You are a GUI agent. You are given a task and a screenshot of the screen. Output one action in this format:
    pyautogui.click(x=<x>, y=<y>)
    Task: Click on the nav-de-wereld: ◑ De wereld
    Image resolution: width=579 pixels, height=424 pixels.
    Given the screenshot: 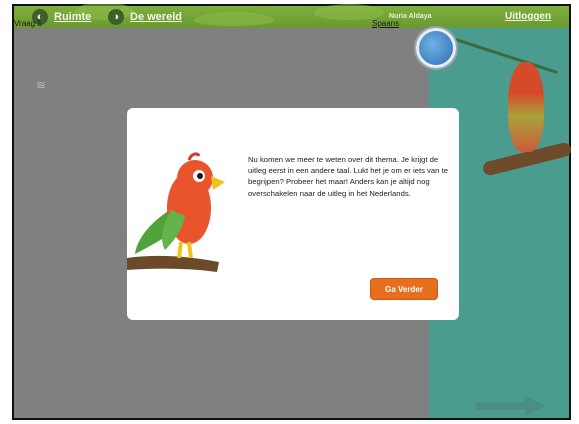 What is the action you would take?
    pyautogui.click(x=145, y=17)
    